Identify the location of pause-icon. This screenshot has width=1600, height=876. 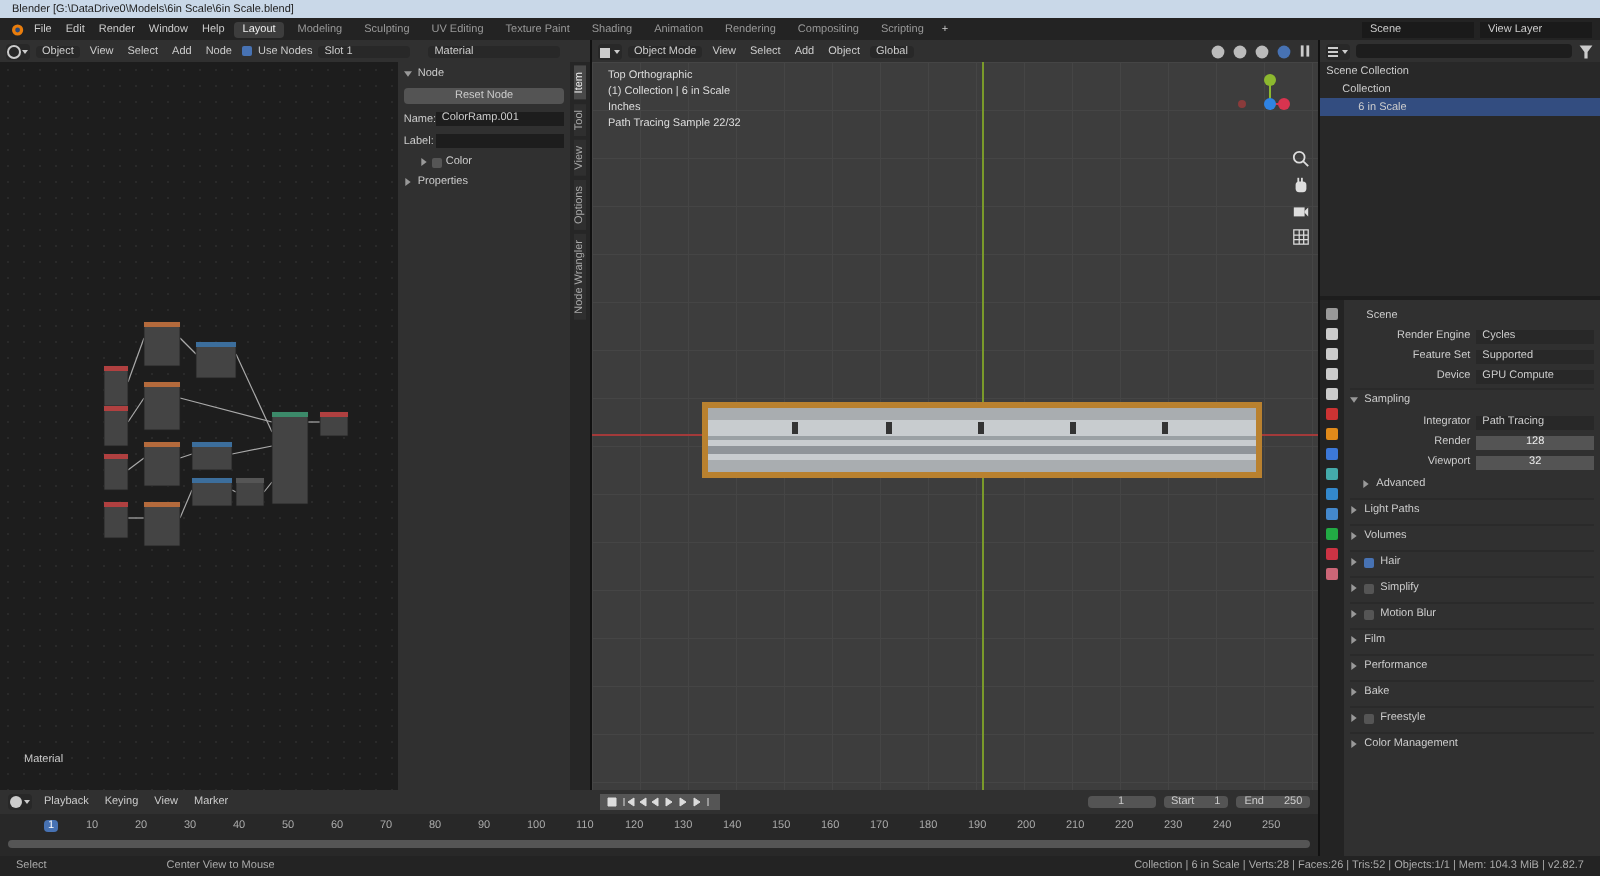
(1305, 51).